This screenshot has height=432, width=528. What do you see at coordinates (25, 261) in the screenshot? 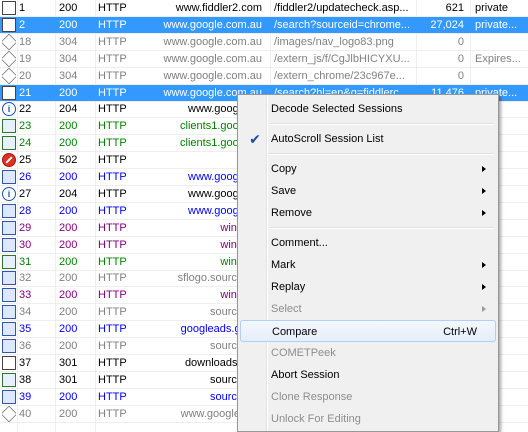
I see `session-number: 31` at bounding box center [25, 261].